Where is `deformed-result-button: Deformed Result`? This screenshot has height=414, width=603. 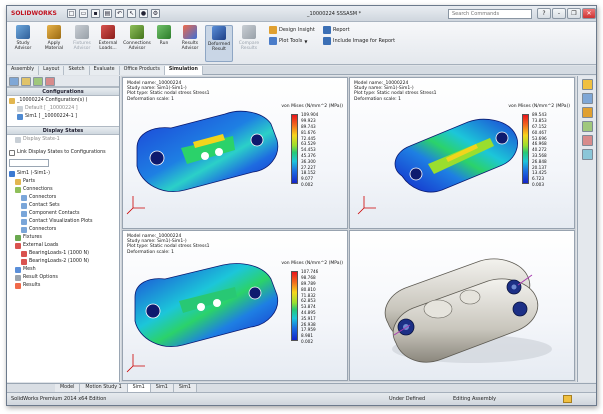 deformed-result-button: Deformed Result is located at coordinates (219, 43).